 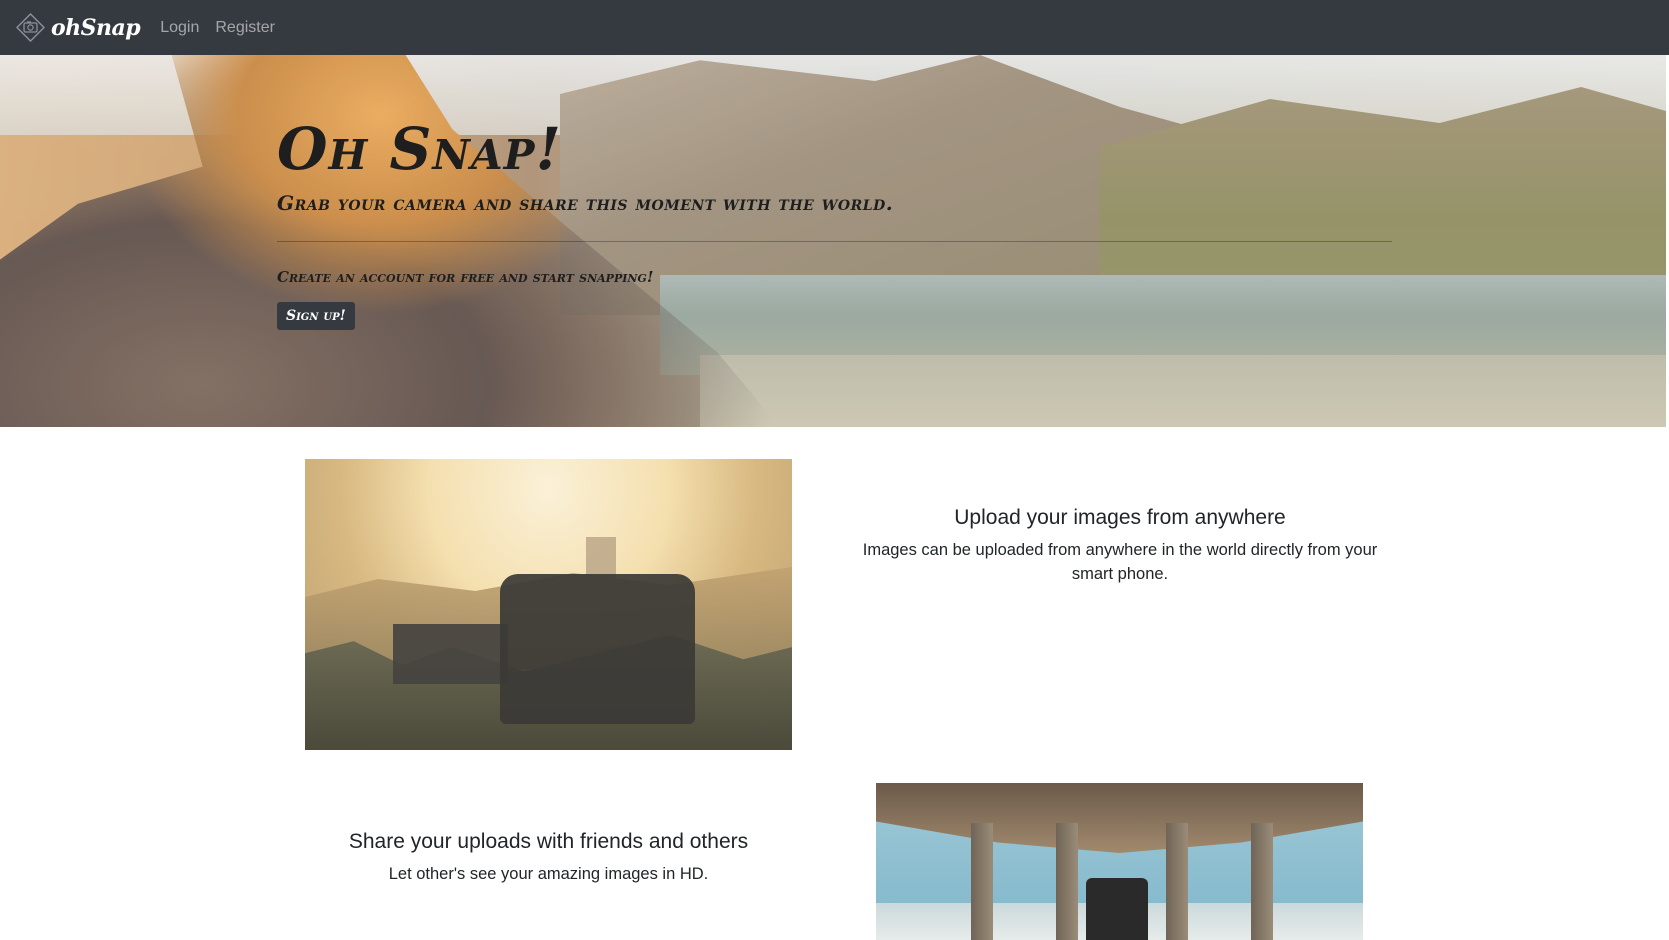 I want to click on hero-title: Oh Snap!, so click(x=419, y=149).